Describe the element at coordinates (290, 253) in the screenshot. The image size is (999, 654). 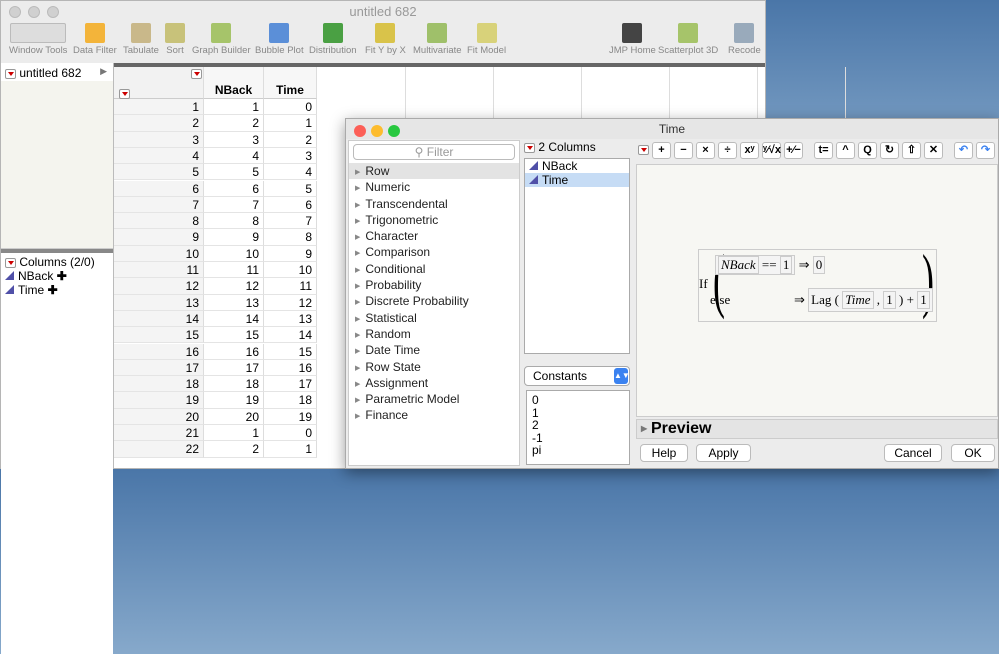
I see `cell-time: 9` at that location.